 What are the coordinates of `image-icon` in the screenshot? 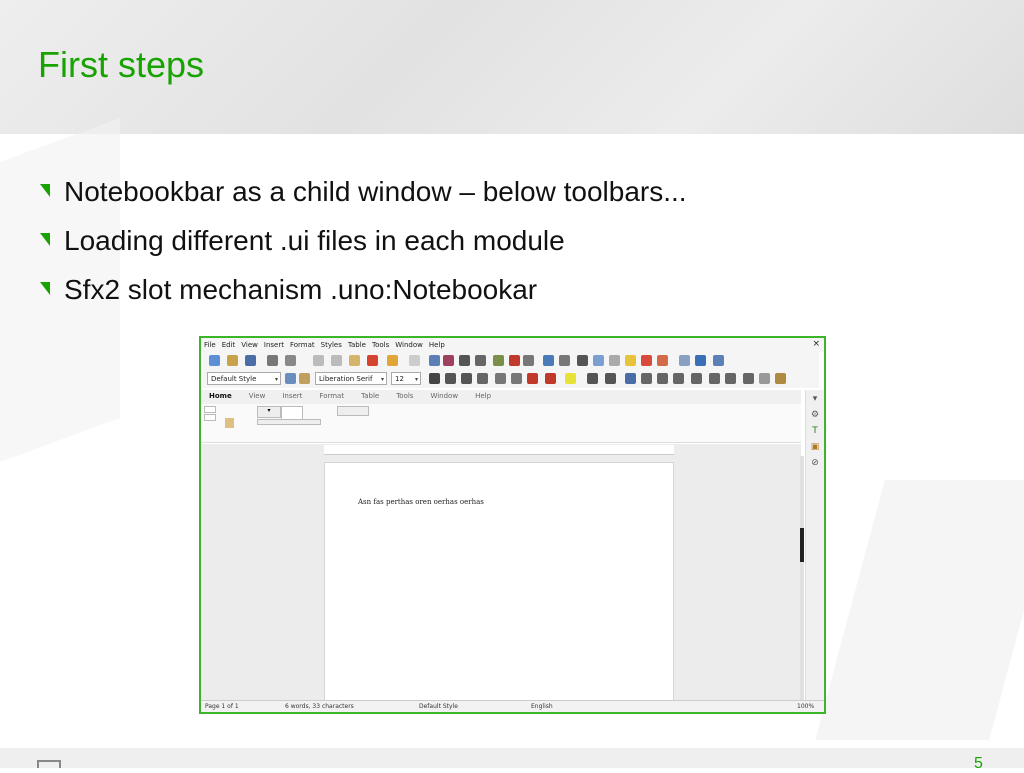 It's located at (498, 360).